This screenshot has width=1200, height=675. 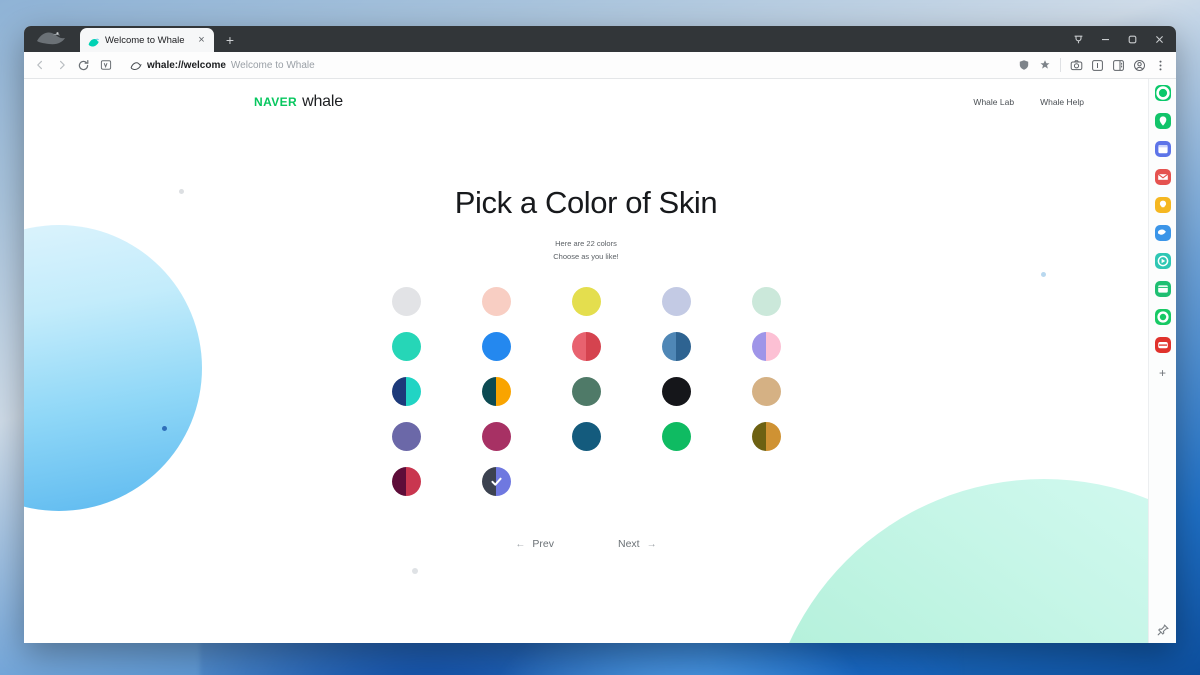 I want to click on bookmark-star-icon, so click(x=1044, y=65).